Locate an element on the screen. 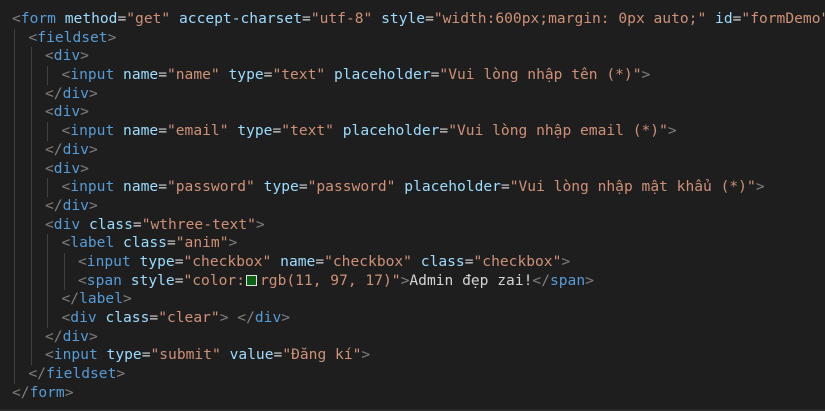 This screenshot has width=825, height=411. attribute-value: "name" is located at coordinates (193, 75).